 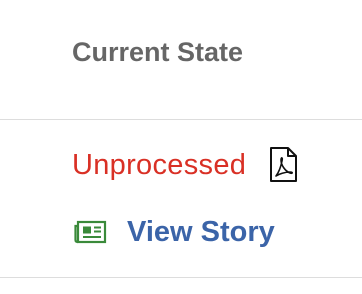 I want to click on state-row: Unprocessed, so click(x=185, y=165).